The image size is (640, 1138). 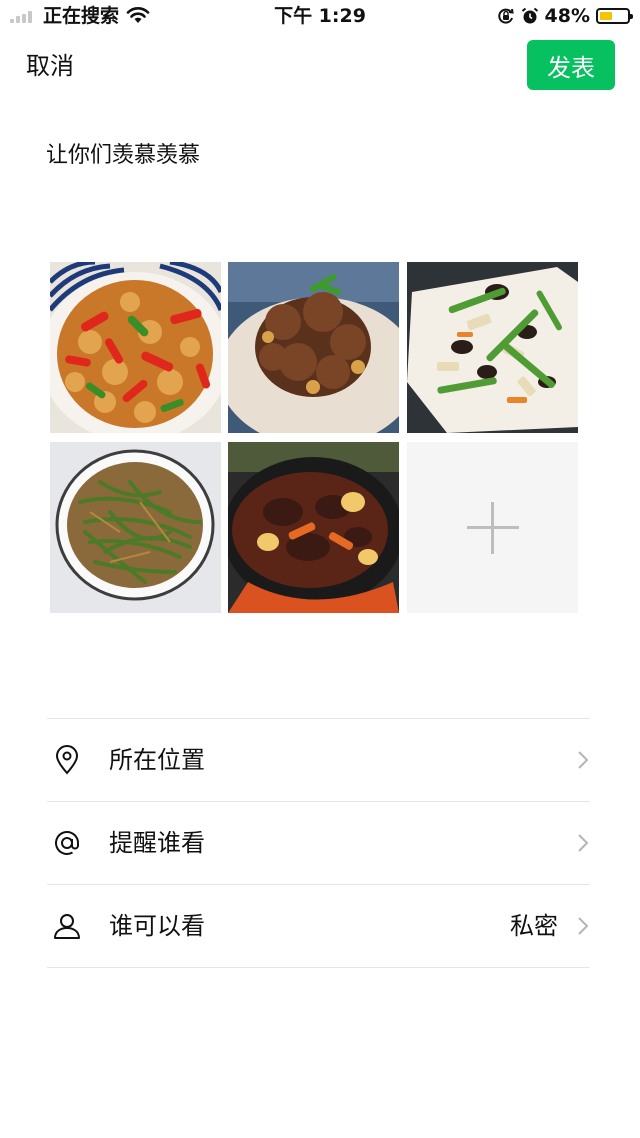 I want to click on option-visibility: 谁可以看 私密, so click(x=318, y=926).